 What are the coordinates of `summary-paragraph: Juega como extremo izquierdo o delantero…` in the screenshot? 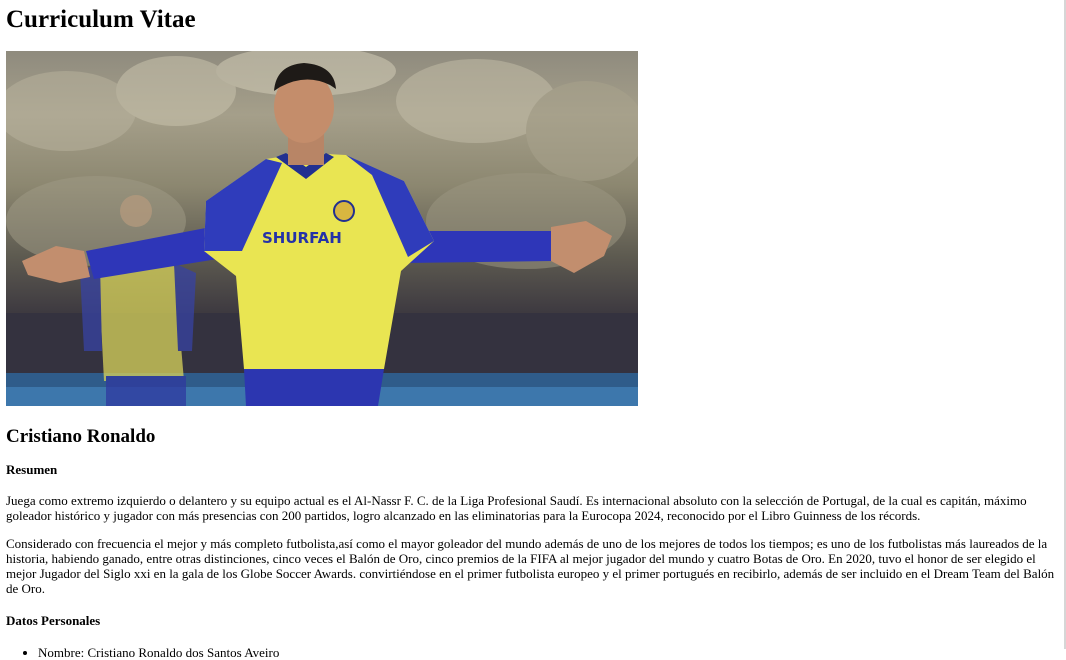 It's located at (516, 508).